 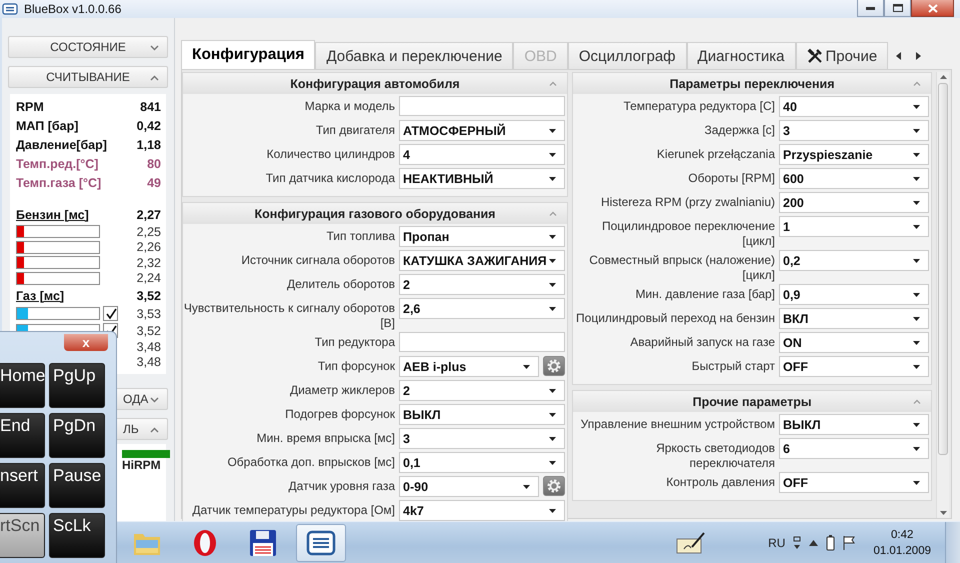 What do you see at coordinates (321, 543) in the screenshot?
I see `taskbar-button` at bounding box center [321, 543].